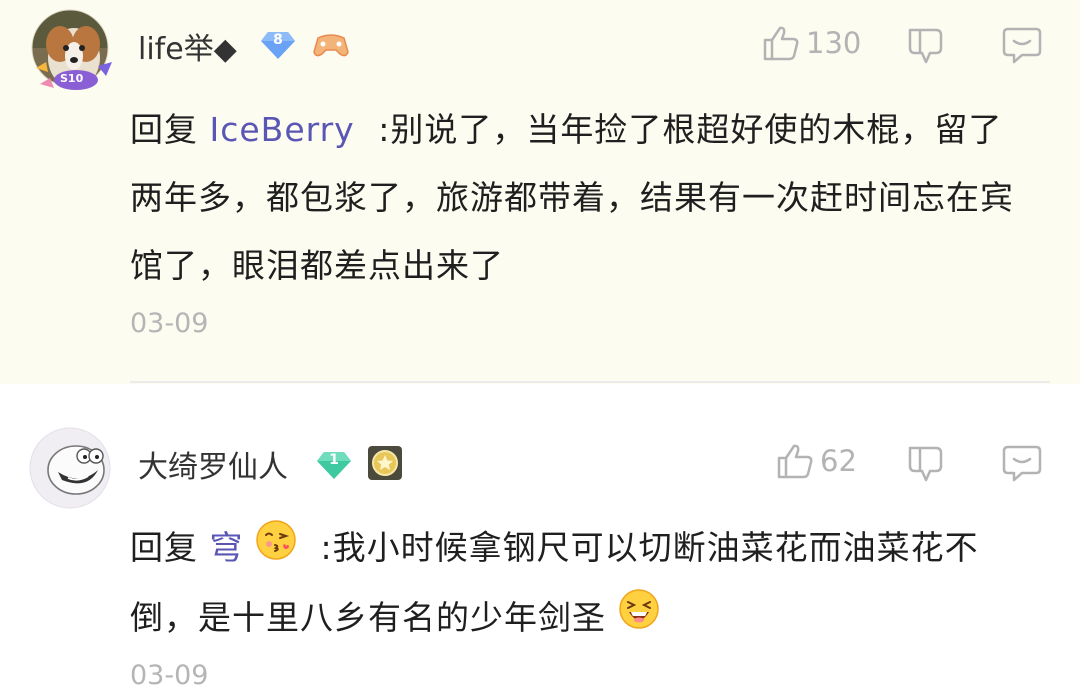 Image resolution: width=1080 pixels, height=692 pixels. Describe the element at coordinates (276, 550) in the screenshot. I see `kissing-emoji-icon` at that location.